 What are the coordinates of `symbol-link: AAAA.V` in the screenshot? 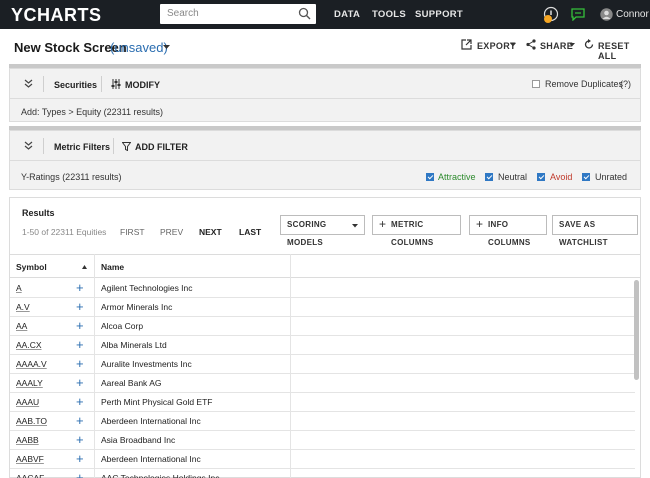 It's located at (31, 364).